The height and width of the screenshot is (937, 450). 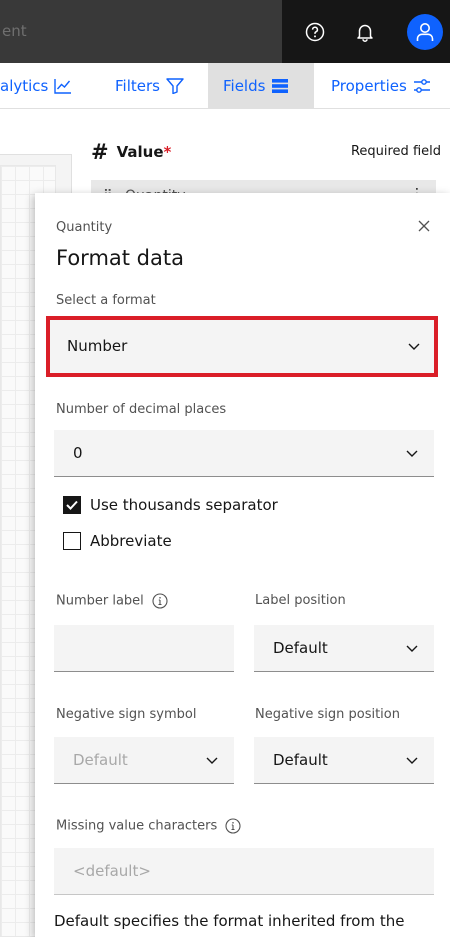 I want to click on canvas-toolbar-strip, so click(x=36, y=132).